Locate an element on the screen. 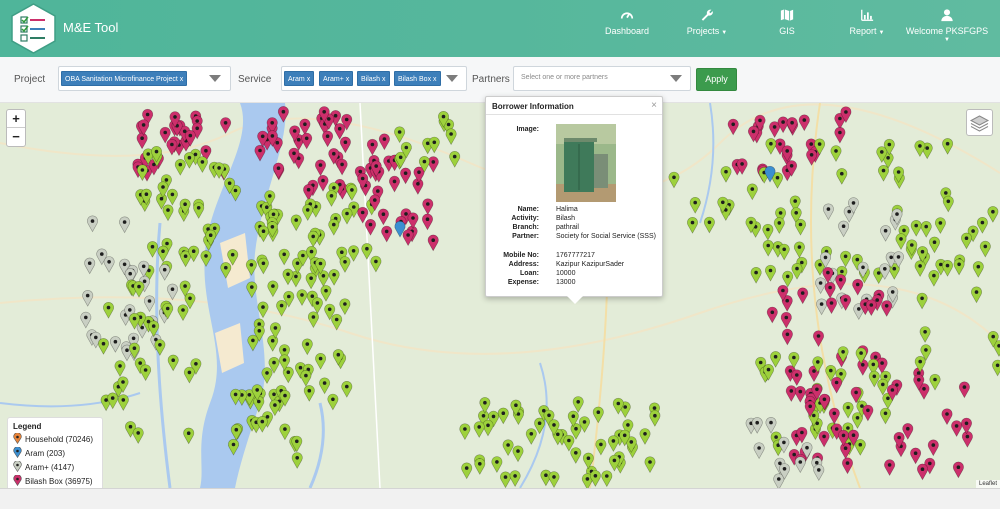 The height and width of the screenshot is (509, 1000). zoom-in-button: + is located at coordinates (16, 119).